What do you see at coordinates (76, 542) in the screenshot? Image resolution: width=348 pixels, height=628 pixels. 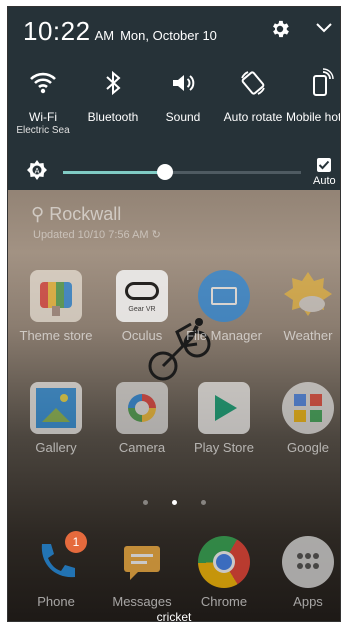 I see `missed-call-badge: 1` at bounding box center [76, 542].